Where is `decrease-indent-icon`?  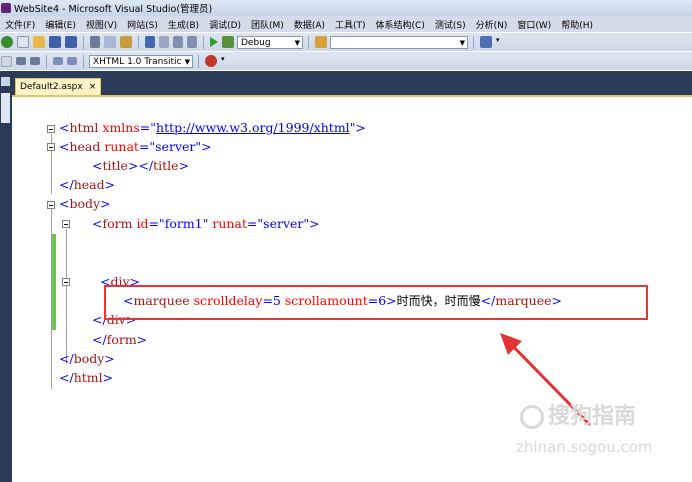
decrease-indent-icon is located at coordinates (21, 61).